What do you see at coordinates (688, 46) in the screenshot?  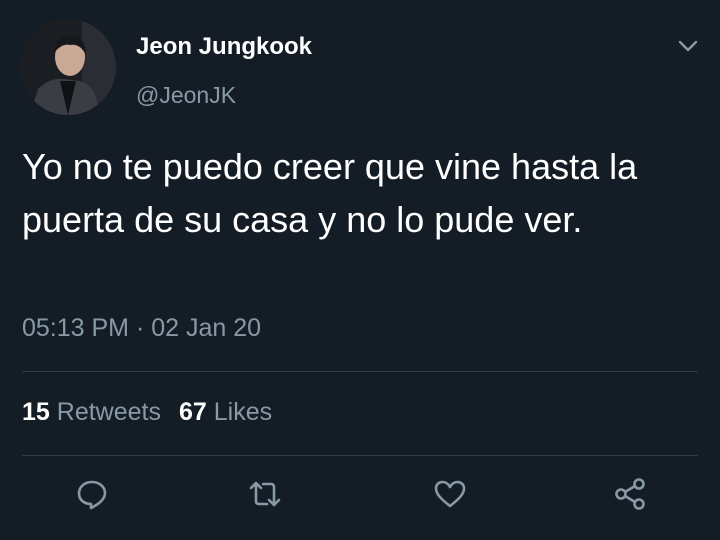 I see `chevron-down-icon` at bounding box center [688, 46].